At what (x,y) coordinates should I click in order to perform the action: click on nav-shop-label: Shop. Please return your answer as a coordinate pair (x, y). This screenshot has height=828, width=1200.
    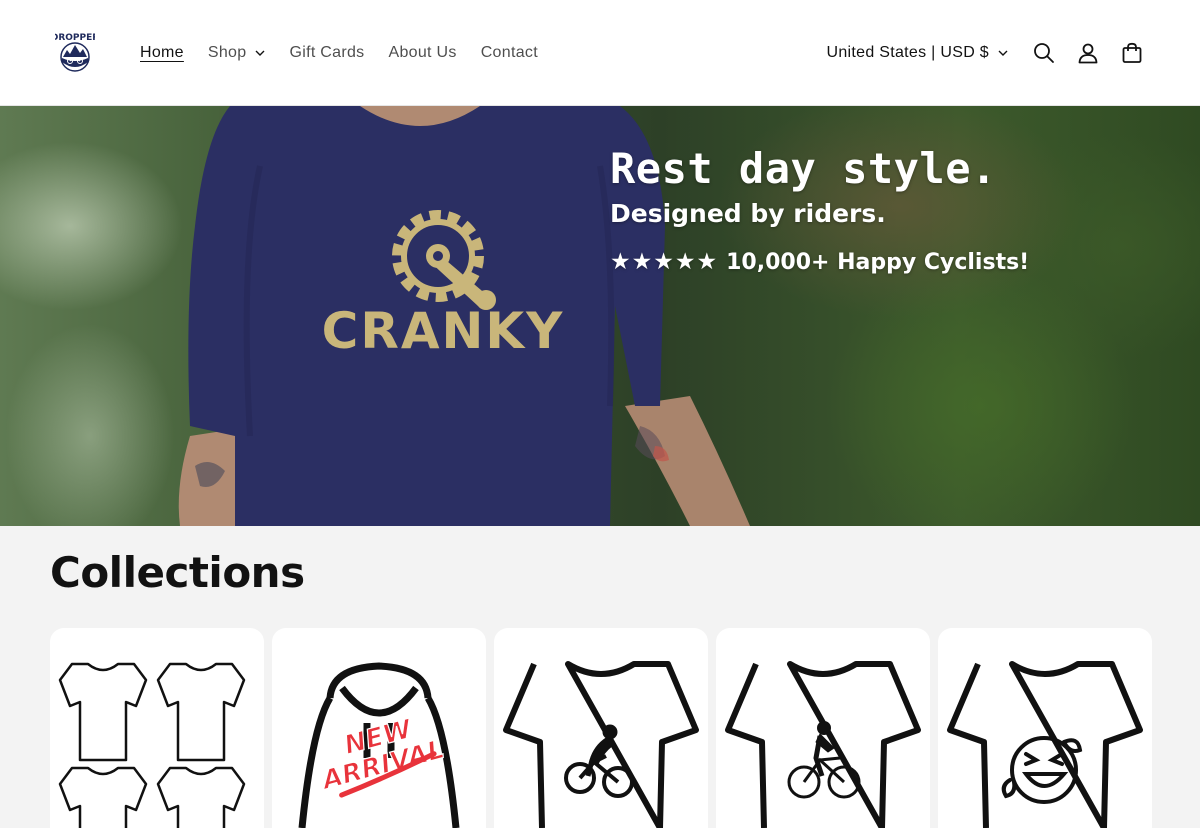
    Looking at the image, I should click on (227, 52).